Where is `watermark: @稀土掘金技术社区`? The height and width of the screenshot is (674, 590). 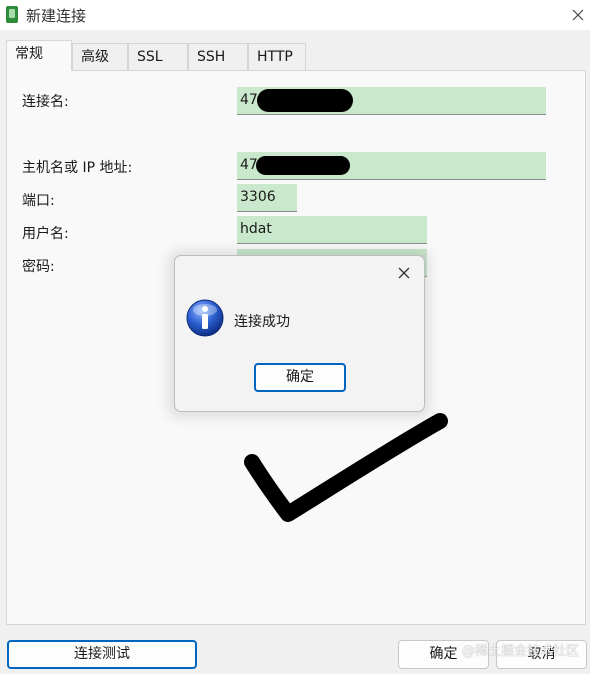 watermark: @稀土掘金技术社区 is located at coordinates (521, 651).